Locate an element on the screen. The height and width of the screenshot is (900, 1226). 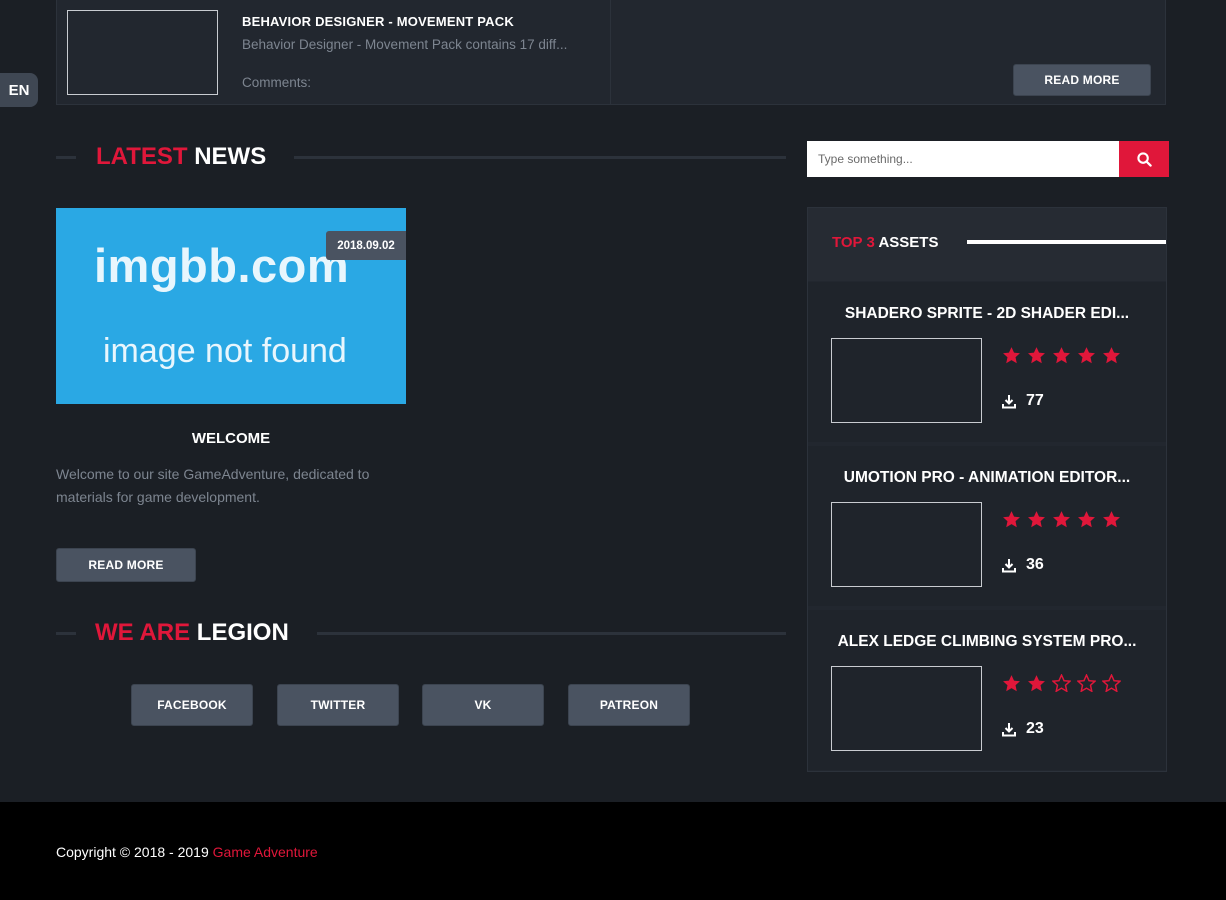
asset-card: ALEX LEDGE CLIMBING SYSTEM PRO... 23 is located at coordinates (987, 690).